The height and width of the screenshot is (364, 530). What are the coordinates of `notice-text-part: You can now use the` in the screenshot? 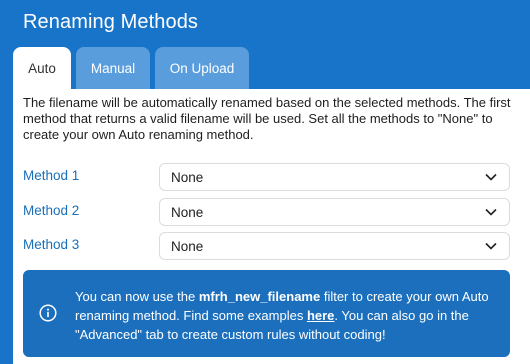 It's located at (137, 296).